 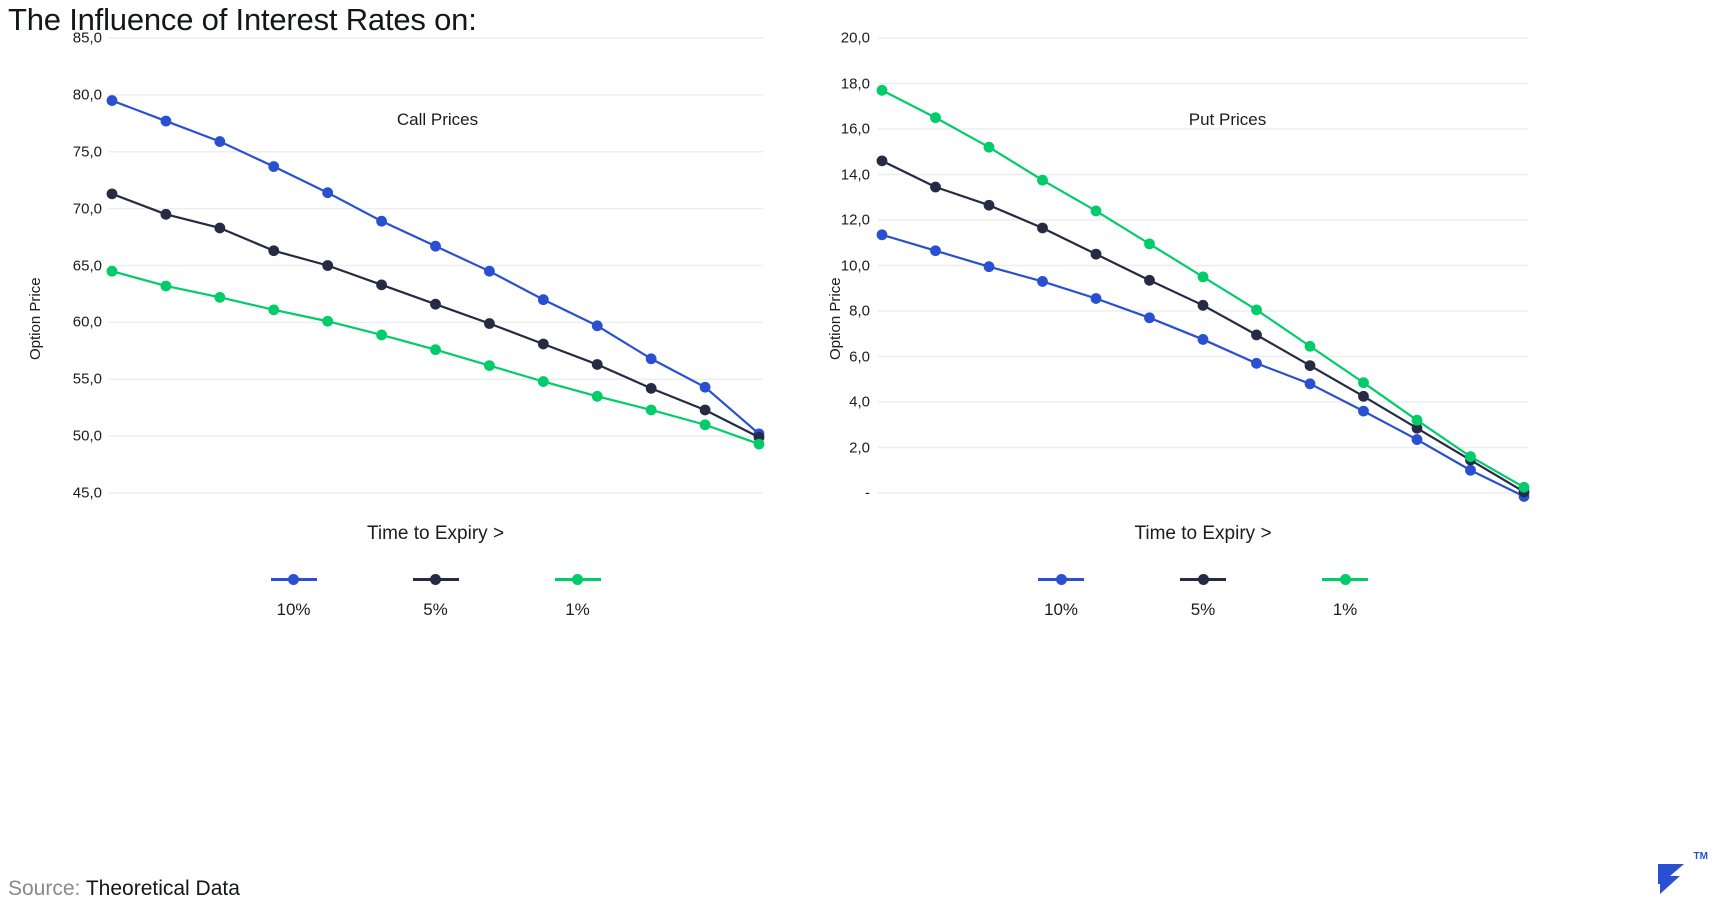 What do you see at coordinates (44, 888) in the screenshot?
I see `source-label: Source:` at bounding box center [44, 888].